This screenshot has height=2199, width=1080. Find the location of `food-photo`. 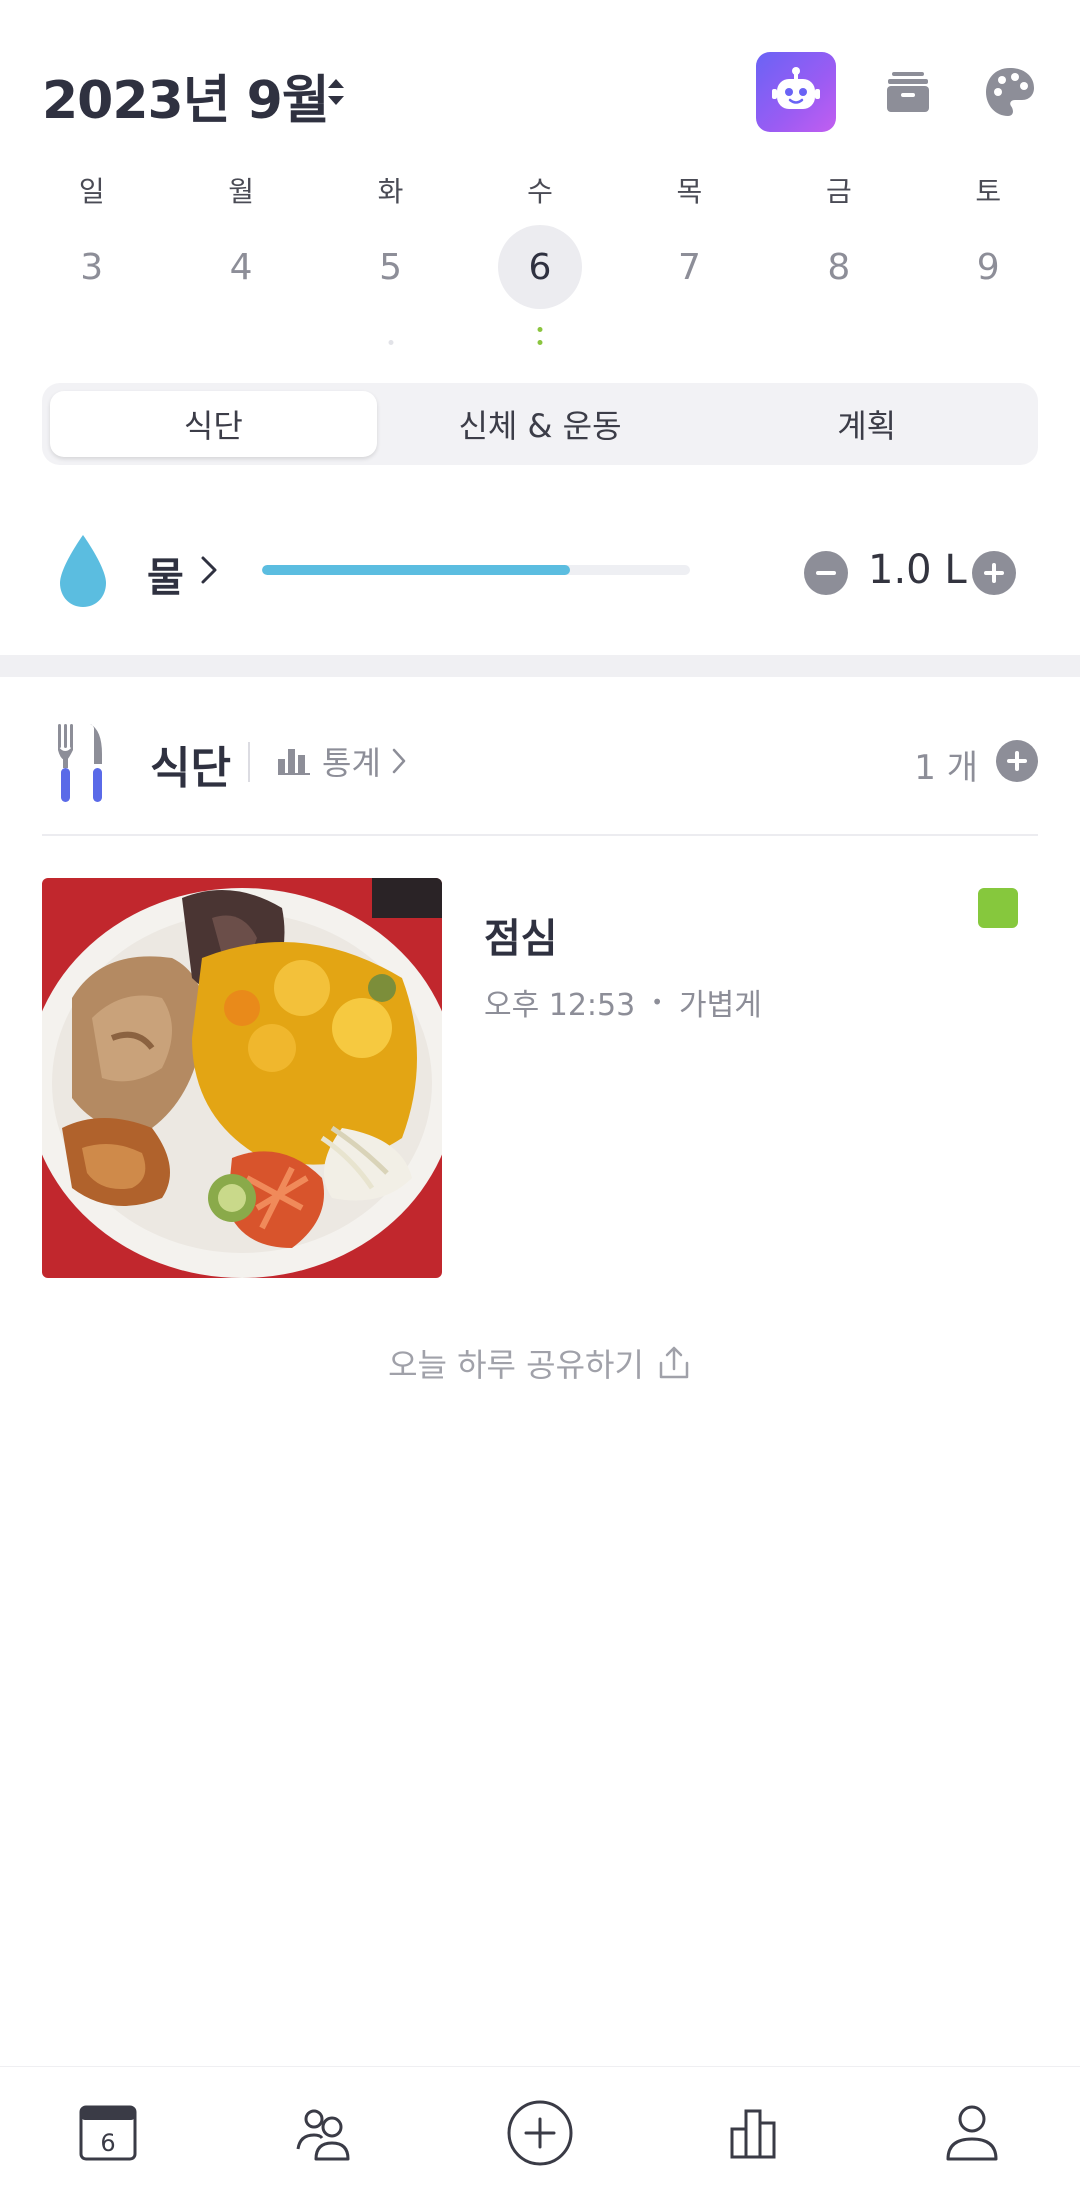

food-photo is located at coordinates (242, 1078).